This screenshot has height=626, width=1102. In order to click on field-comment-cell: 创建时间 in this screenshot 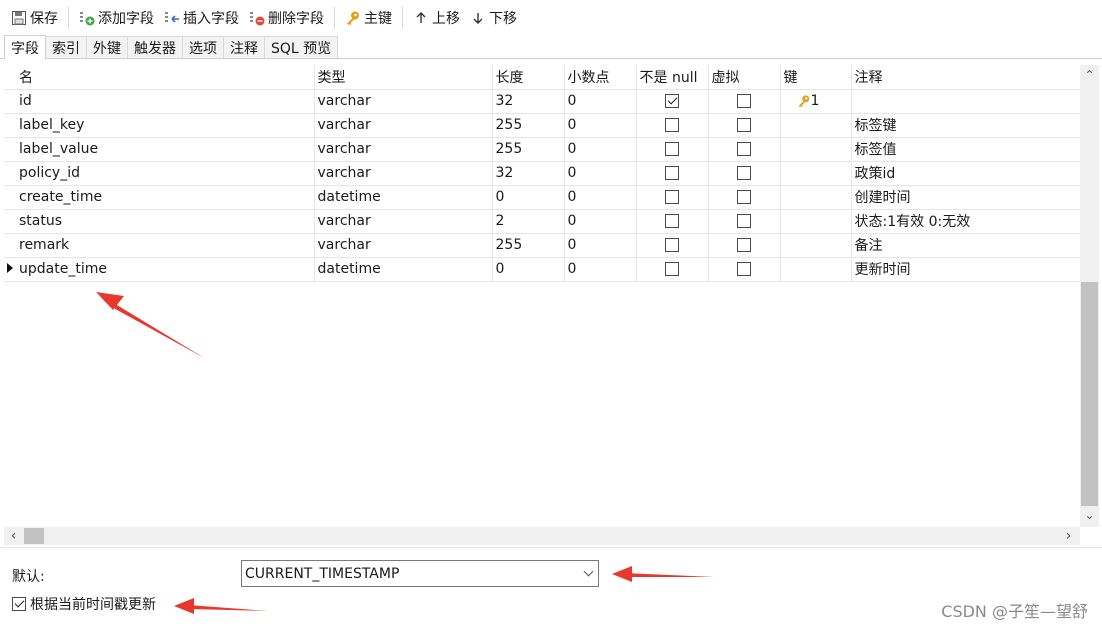, I will do `click(965, 197)`.